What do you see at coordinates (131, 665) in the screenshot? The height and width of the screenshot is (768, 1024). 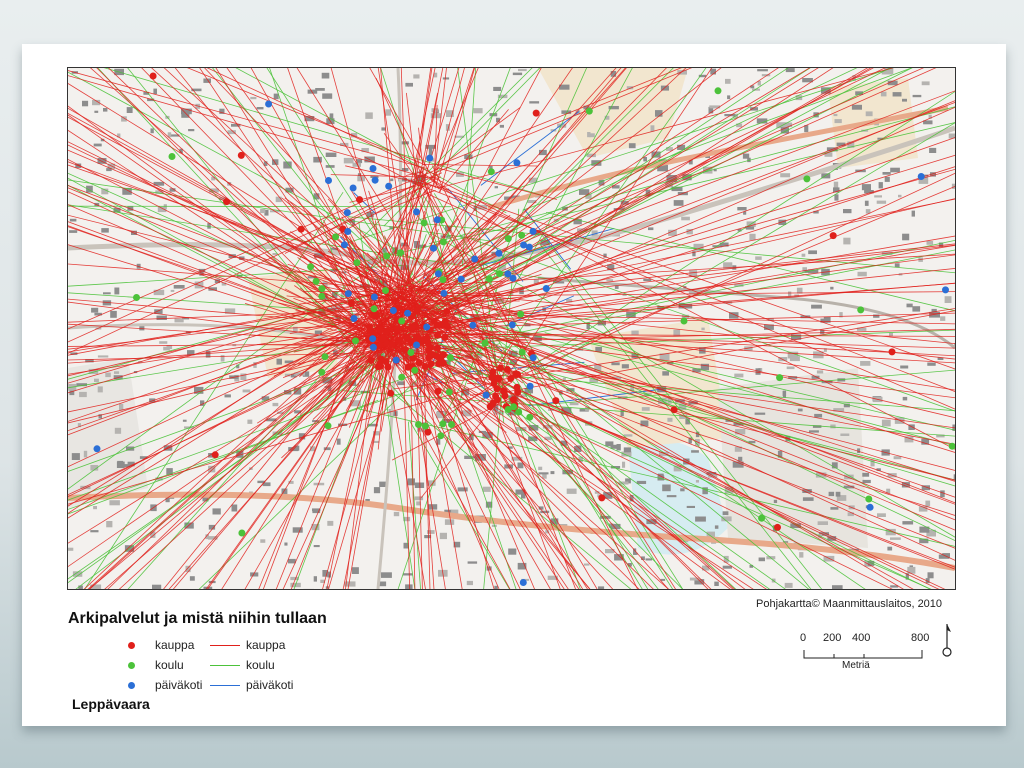 I see `koulu-point-symbol` at bounding box center [131, 665].